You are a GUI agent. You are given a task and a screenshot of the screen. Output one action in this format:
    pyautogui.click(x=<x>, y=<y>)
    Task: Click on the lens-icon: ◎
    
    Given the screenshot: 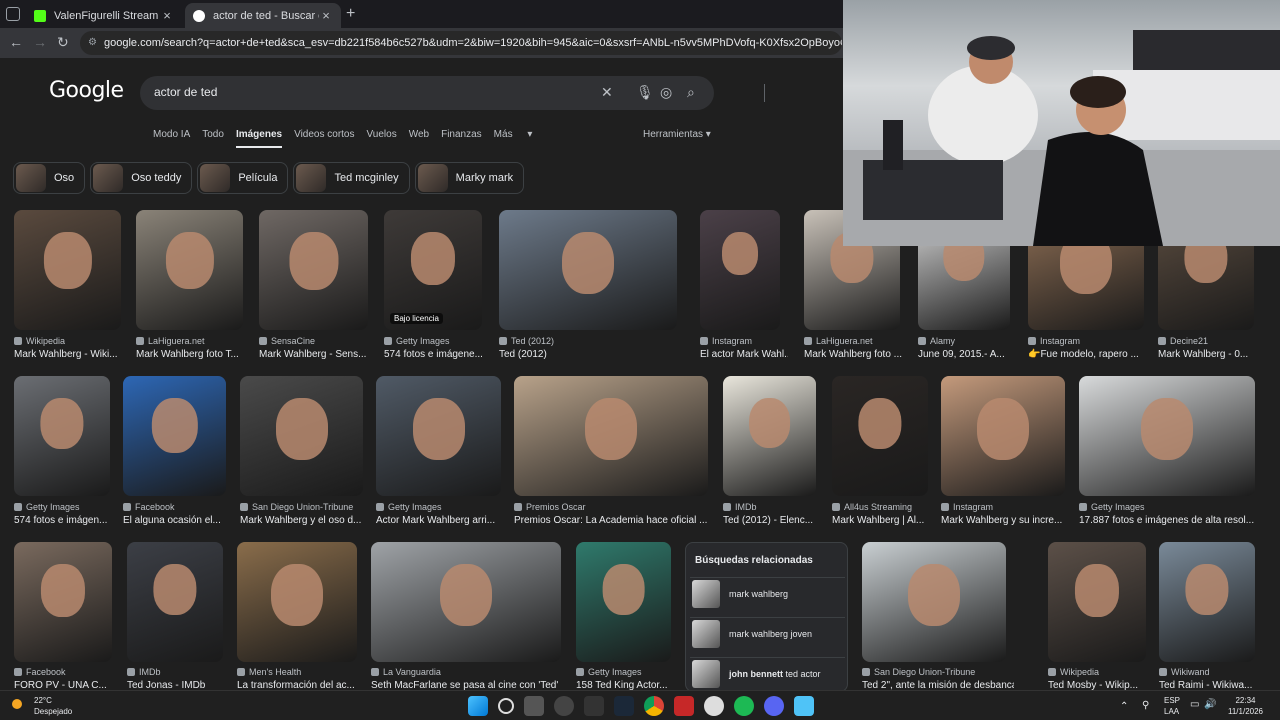 What is the action you would take?
    pyautogui.click(x=666, y=92)
    